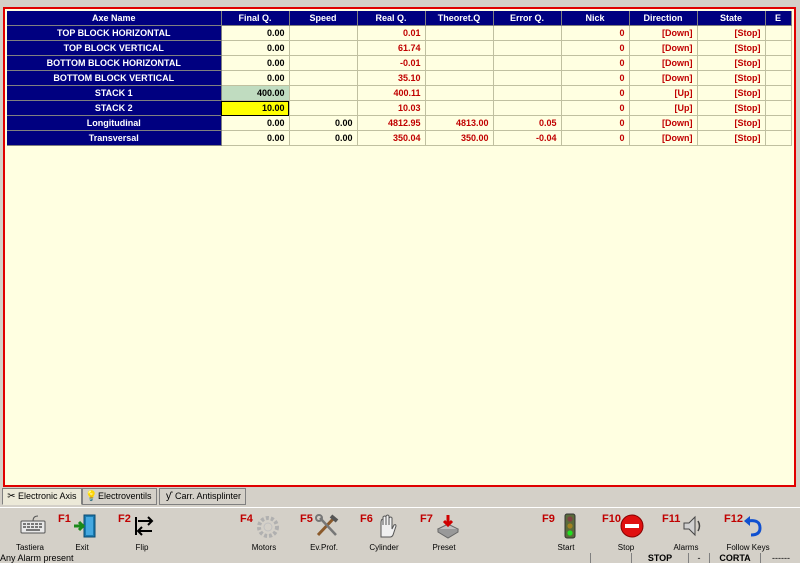 The height and width of the screenshot is (563, 800). What do you see at coordinates (30, 532) in the screenshot?
I see `keyboard-button: Tastiera` at bounding box center [30, 532].